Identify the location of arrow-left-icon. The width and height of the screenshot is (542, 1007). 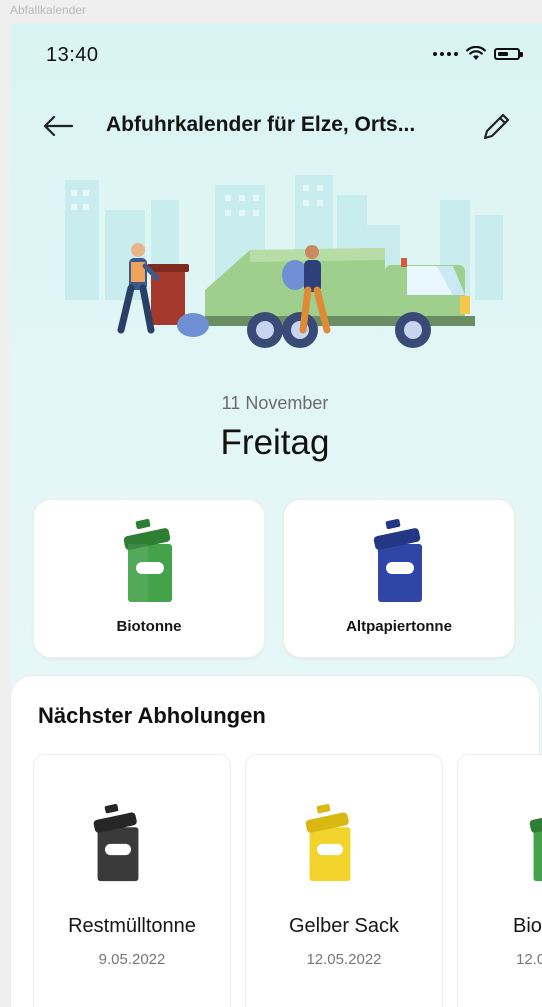
(58, 126).